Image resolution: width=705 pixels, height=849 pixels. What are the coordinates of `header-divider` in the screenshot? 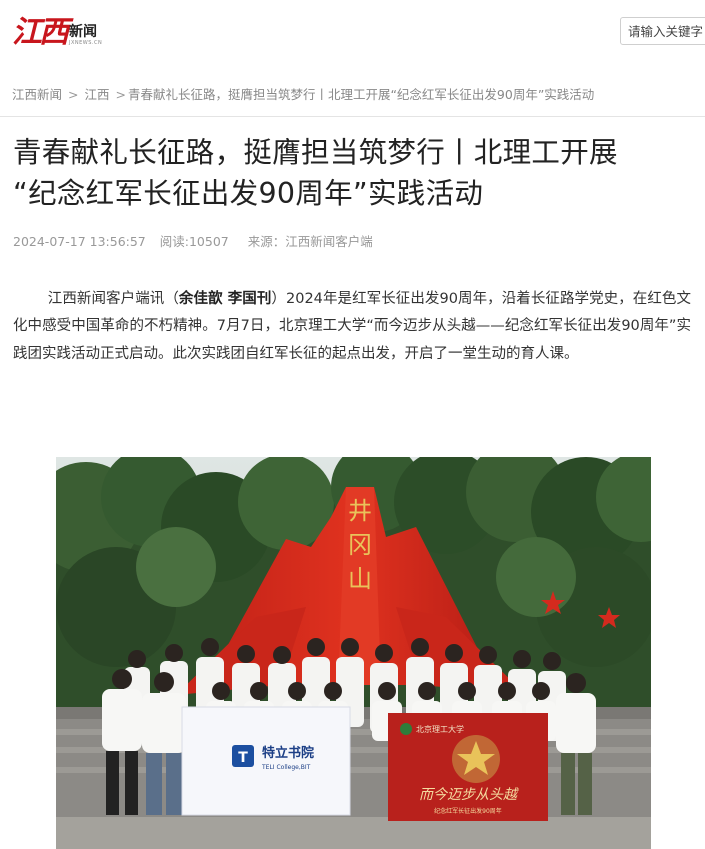 It's located at (352, 116).